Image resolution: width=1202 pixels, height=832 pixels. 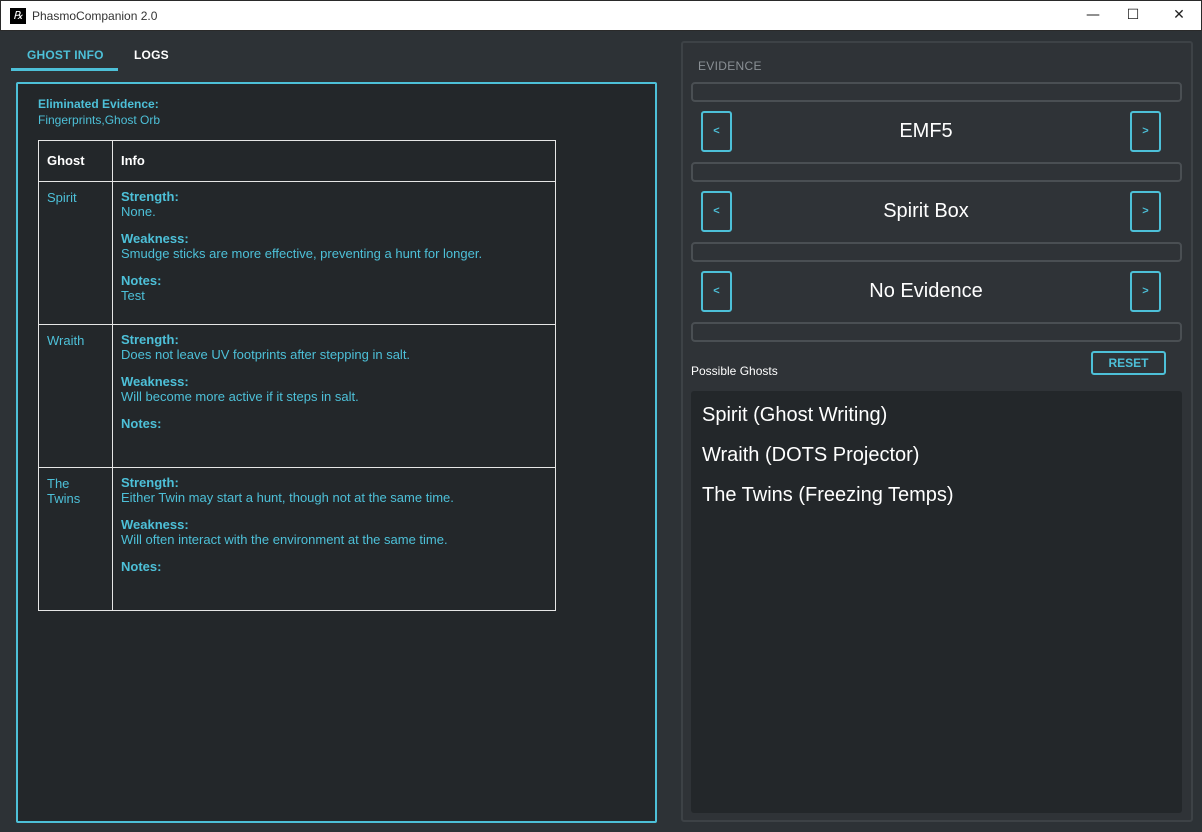 I want to click on list-item: Spirit (Ghost Writing), so click(x=794, y=415).